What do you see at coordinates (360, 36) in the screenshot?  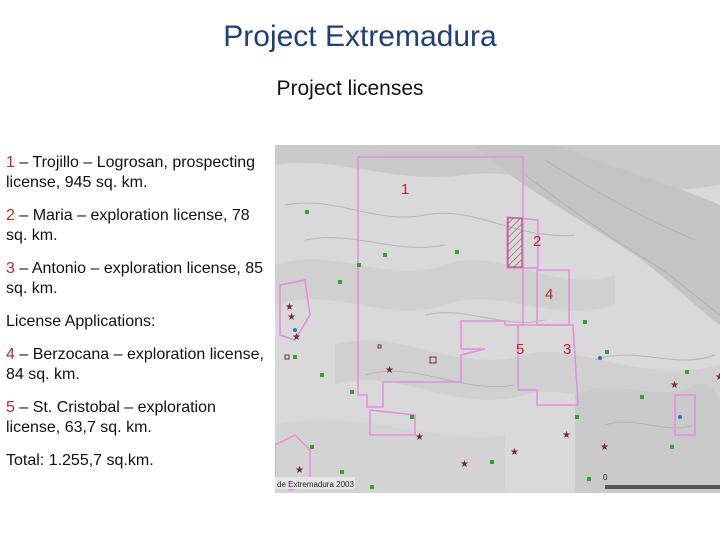 I see `slide-title: Project Extremadura` at bounding box center [360, 36].